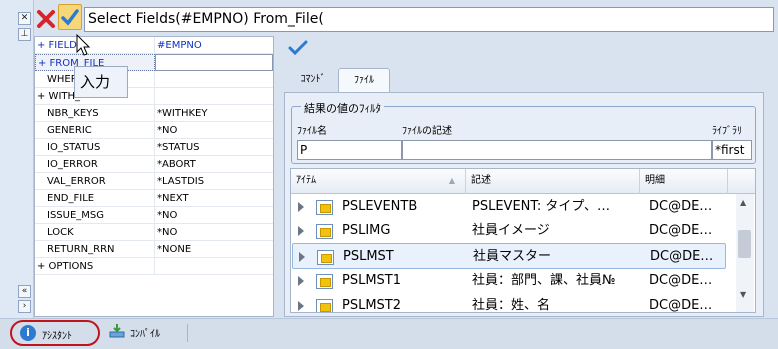 This screenshot has width=778, height=349. I want to click on close-panel-button: ✕, so click(24, 18).